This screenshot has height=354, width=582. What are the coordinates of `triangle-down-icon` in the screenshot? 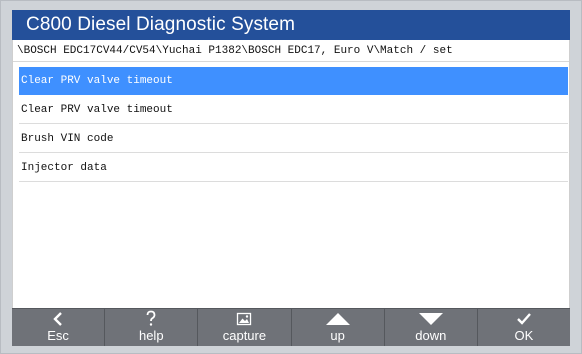 It's located at (431, 319).